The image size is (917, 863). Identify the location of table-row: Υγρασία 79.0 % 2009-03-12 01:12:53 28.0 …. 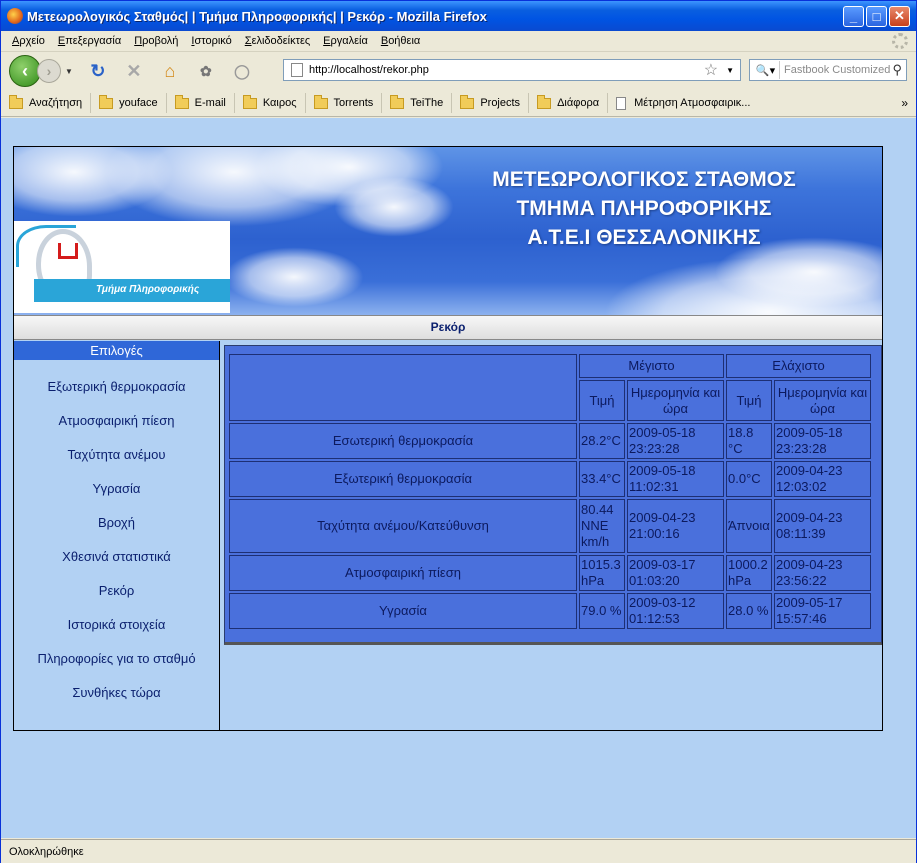
(550, 611).